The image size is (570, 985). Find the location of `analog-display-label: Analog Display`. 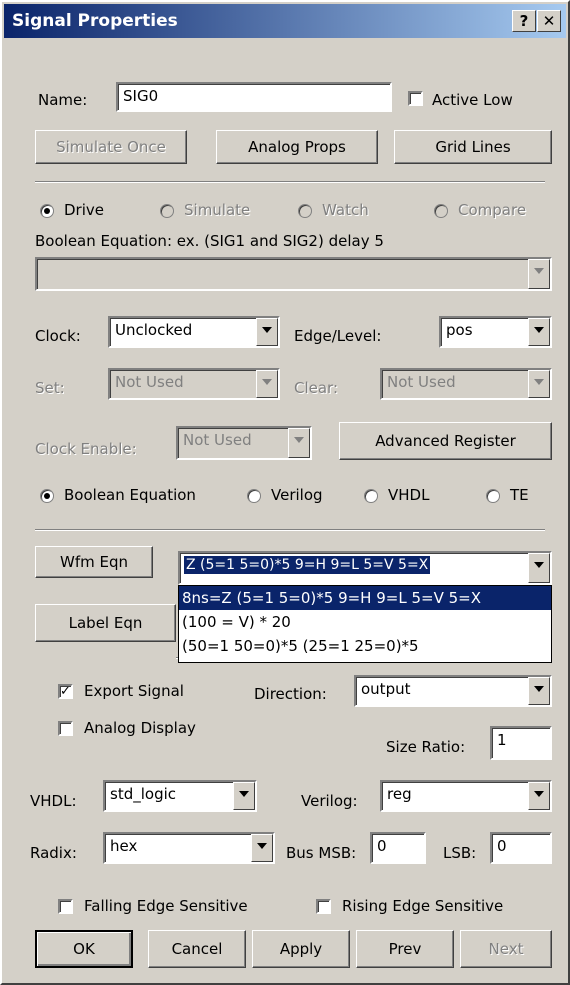

analog-display-label: Analog Display is located at coordinates (140, 728).